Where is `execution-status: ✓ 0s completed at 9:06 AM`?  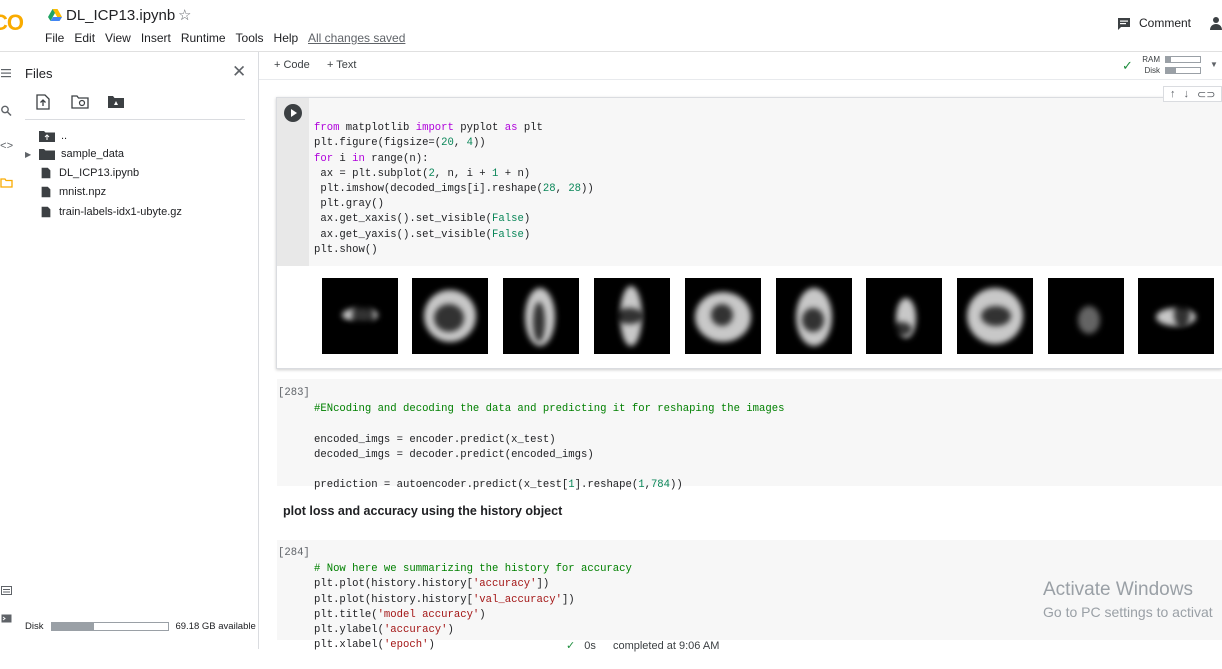
execution-status: ✓ 0s completed at 9:06 AM is located at coordinates (642, 645).